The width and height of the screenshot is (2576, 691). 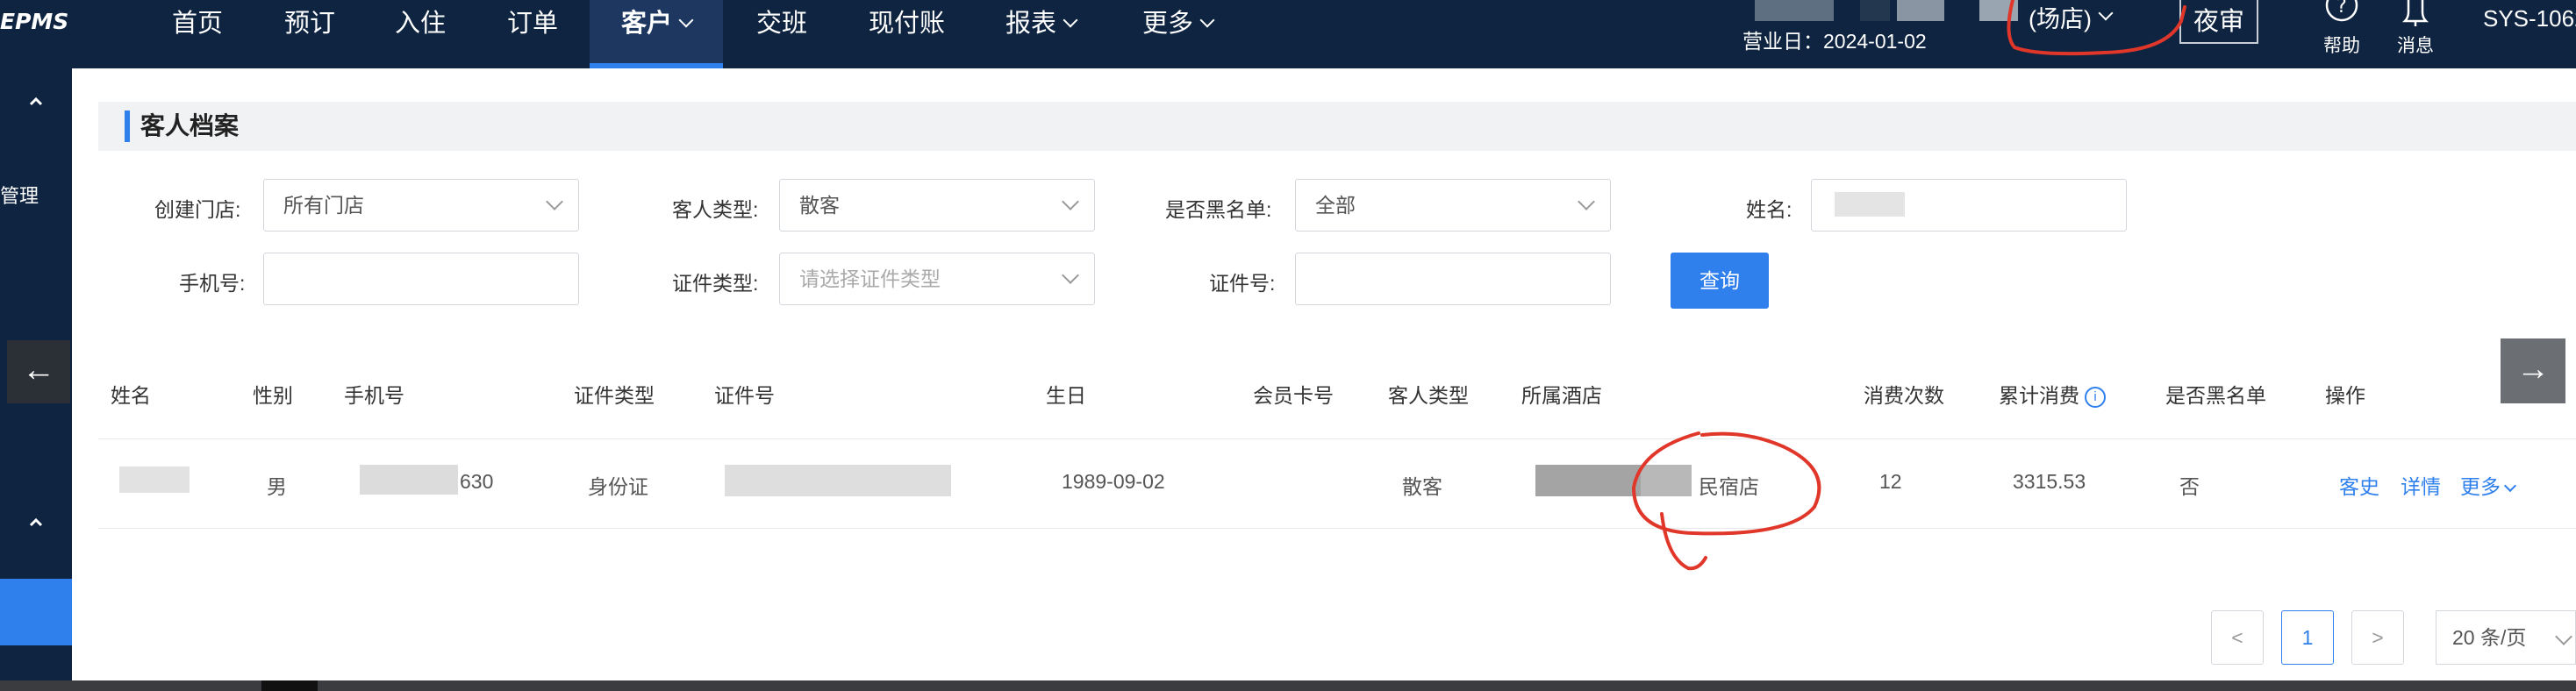 I want to click on nav-reports-label: 报表, so click(x=1031, y=24).